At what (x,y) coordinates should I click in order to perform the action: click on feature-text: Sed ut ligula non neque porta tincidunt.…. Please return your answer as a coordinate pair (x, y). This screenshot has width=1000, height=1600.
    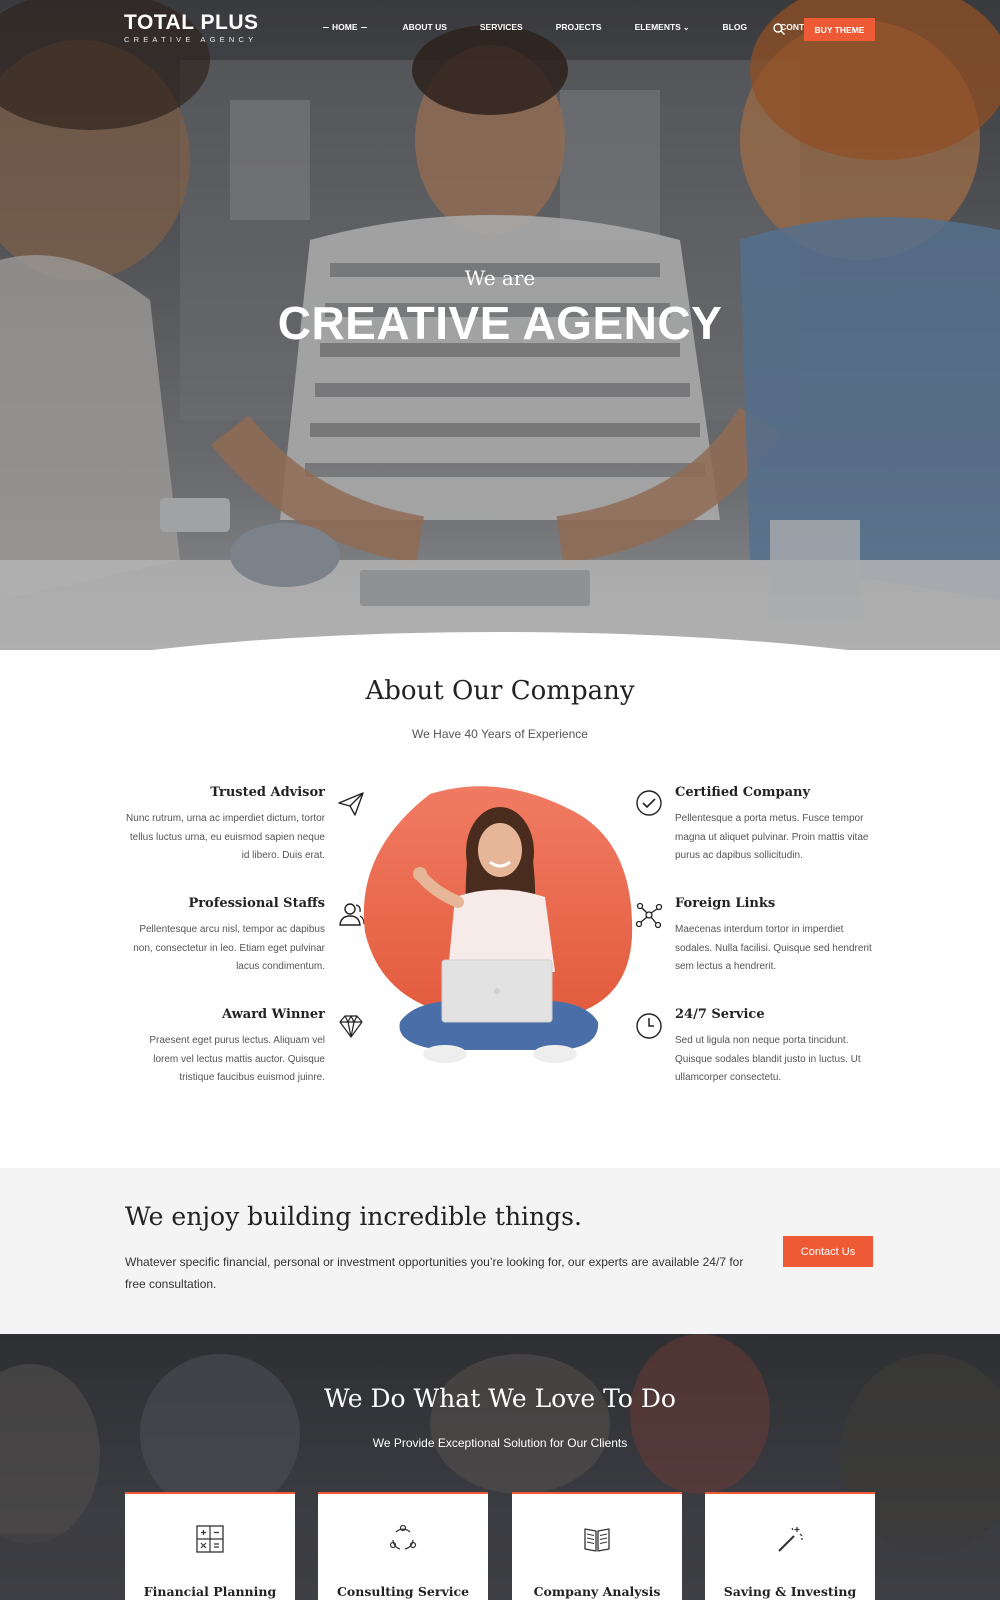
    Looking at the image, I should click on (768, 1059).